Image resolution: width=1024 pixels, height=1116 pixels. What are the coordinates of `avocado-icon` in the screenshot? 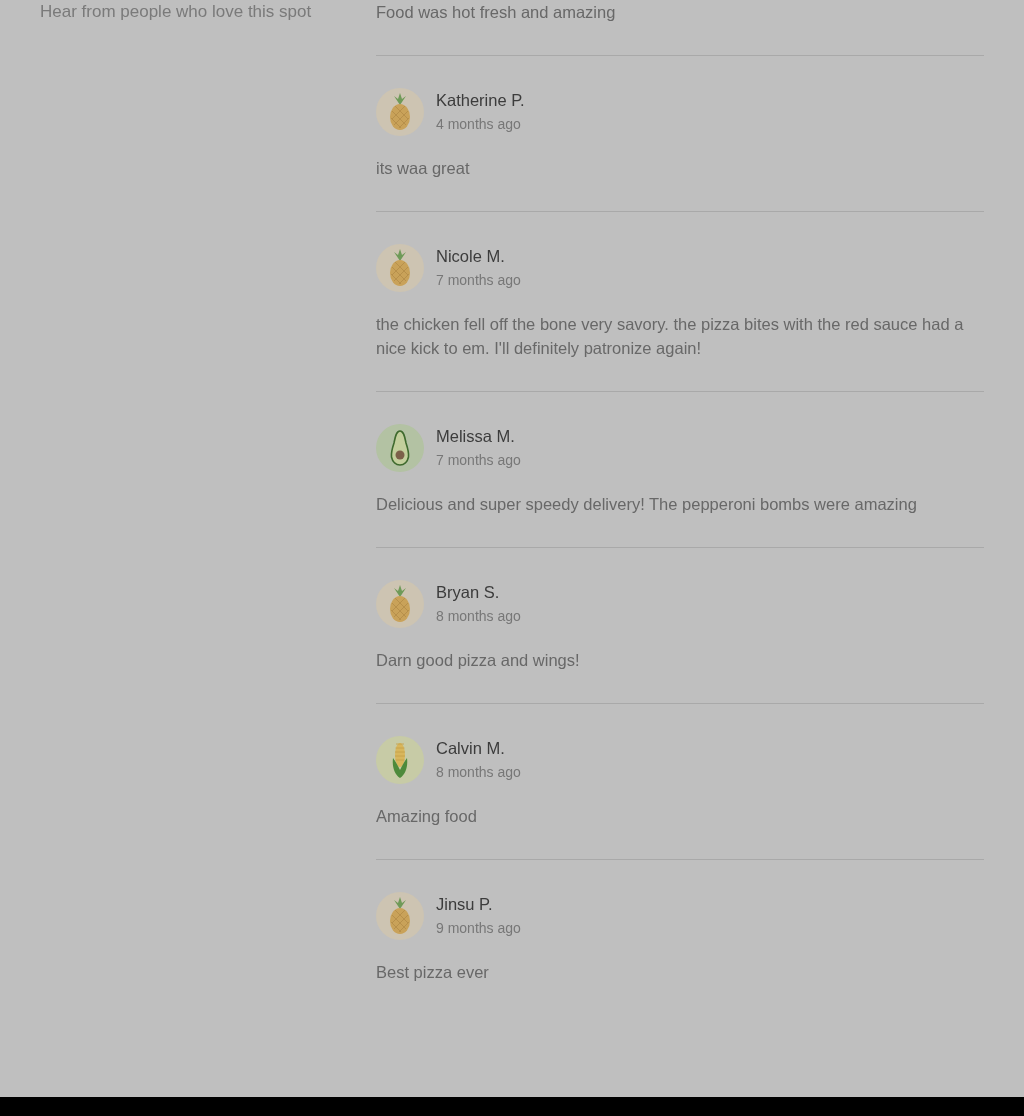 It's located at (400, 448).